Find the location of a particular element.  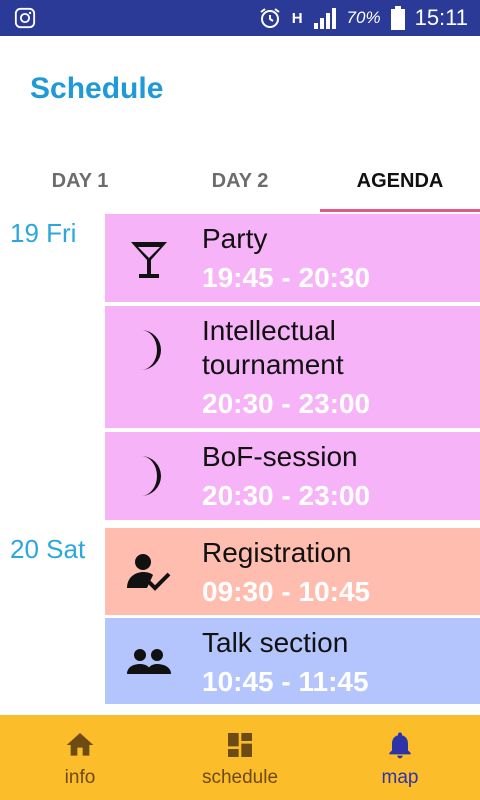

tab-day-1: DAY 1 is located at coordinates (80, 179).